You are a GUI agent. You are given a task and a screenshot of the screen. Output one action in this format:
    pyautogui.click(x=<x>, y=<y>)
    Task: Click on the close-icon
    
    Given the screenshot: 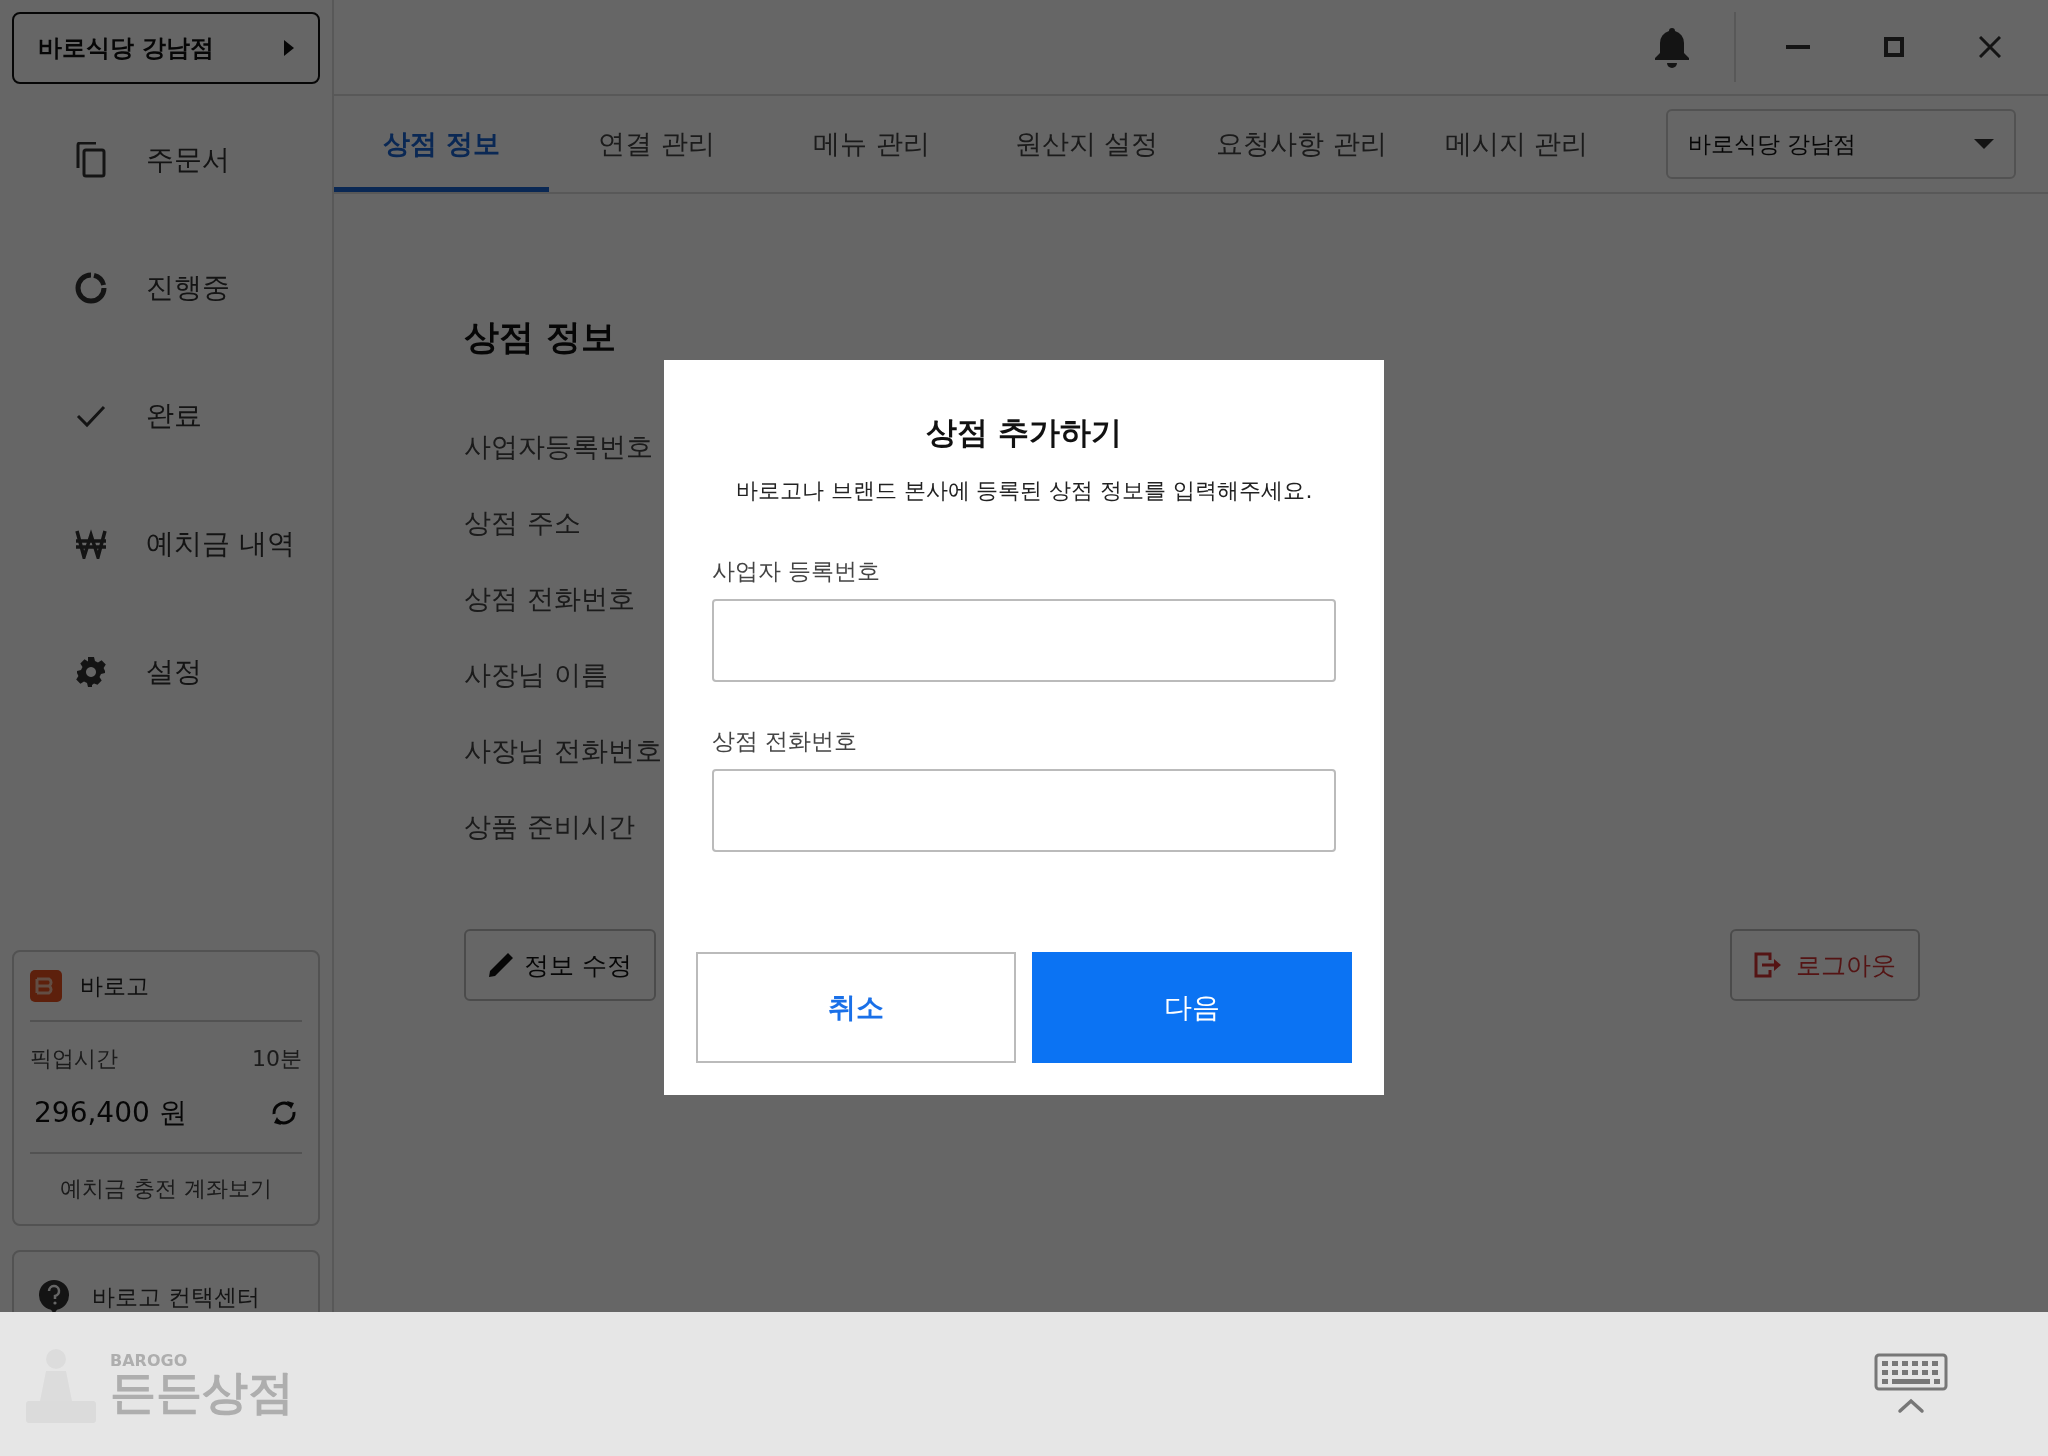 What is the action you would take?
    pyautogui.click(x=1990, y=47)
    